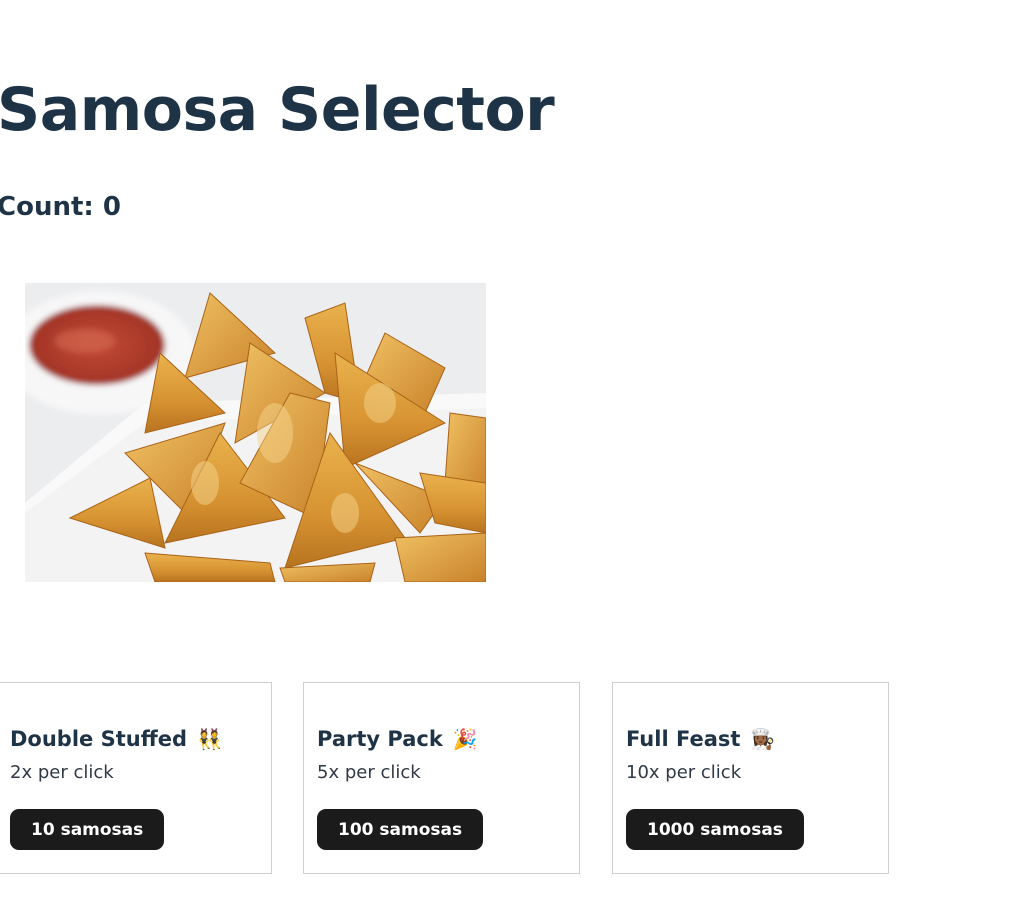 The width and height of the screenshot is (1021, 903). I want to click on samosa-count: Count: 0, so click(60, 207).